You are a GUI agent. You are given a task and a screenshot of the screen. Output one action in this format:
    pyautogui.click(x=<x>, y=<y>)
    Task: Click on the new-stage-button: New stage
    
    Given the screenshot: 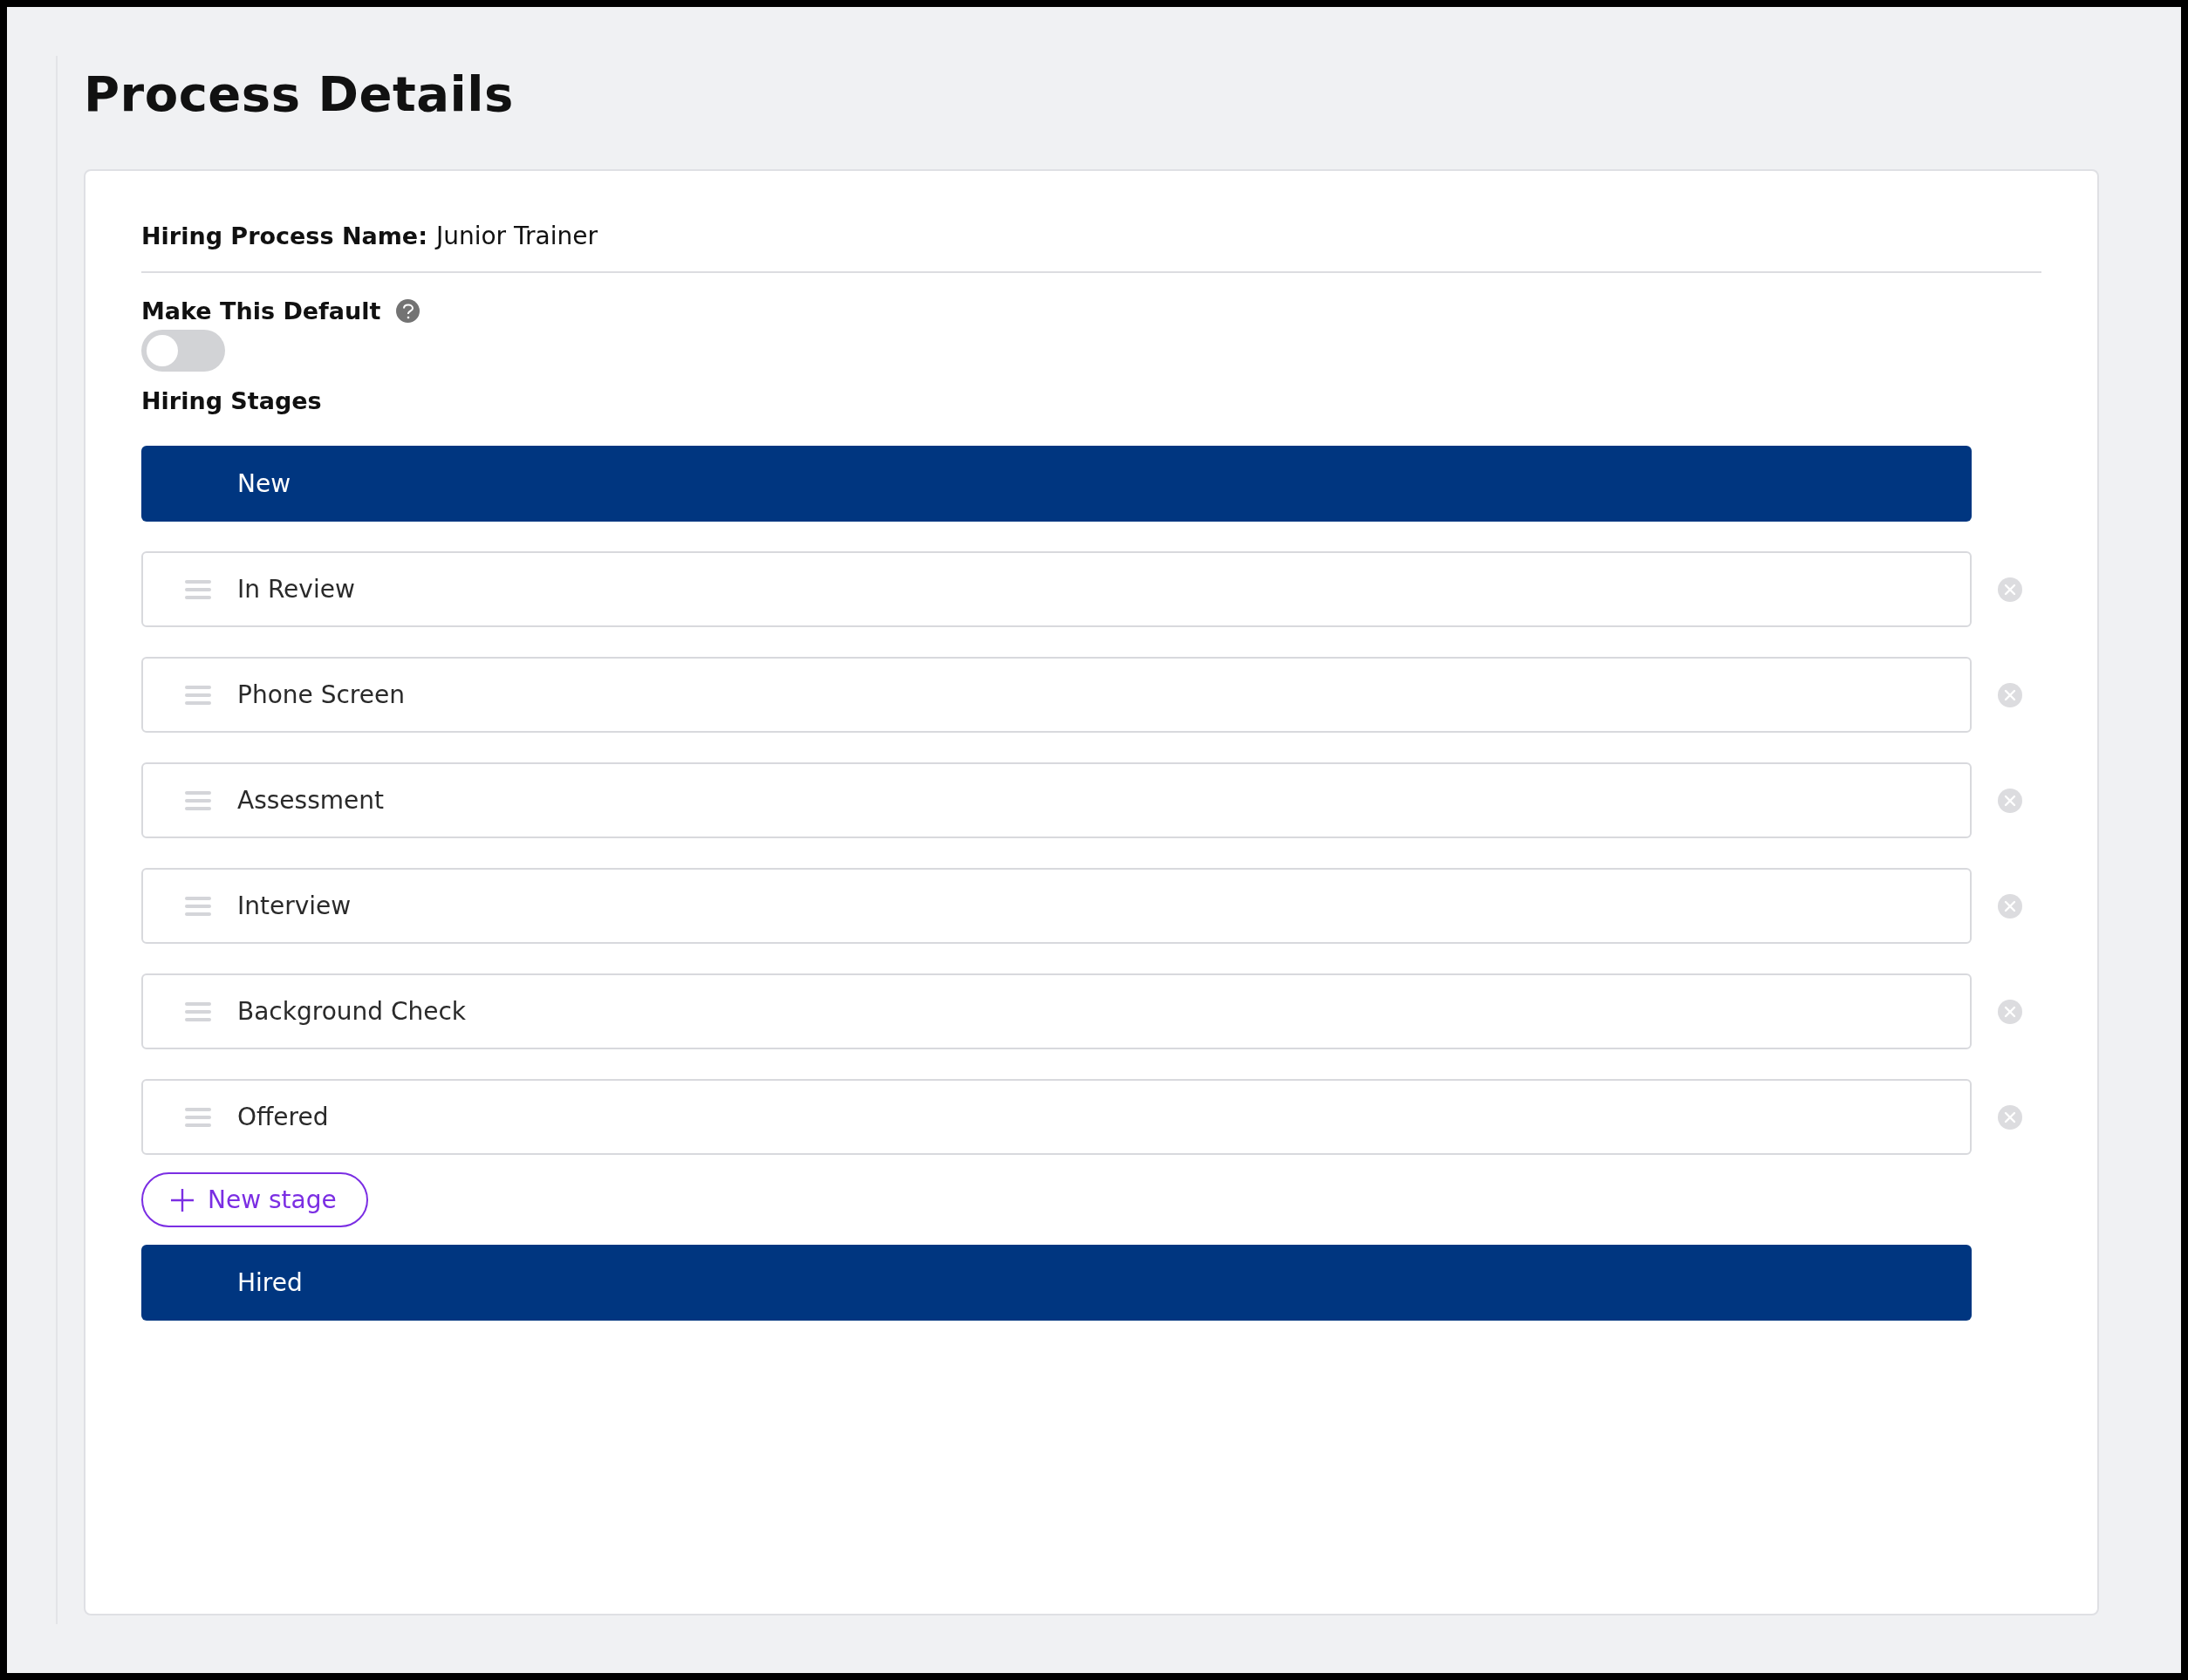 What is the action you would take?
    pyautogui.click(x=254, y=1199)
    